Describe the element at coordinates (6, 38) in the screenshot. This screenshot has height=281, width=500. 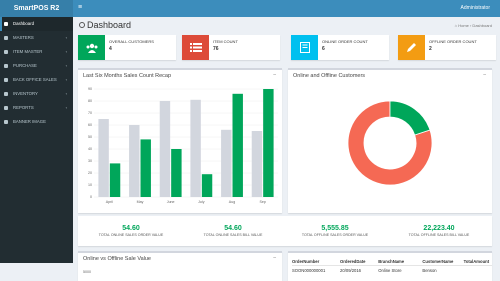
I see `laptop-icon` at that location.